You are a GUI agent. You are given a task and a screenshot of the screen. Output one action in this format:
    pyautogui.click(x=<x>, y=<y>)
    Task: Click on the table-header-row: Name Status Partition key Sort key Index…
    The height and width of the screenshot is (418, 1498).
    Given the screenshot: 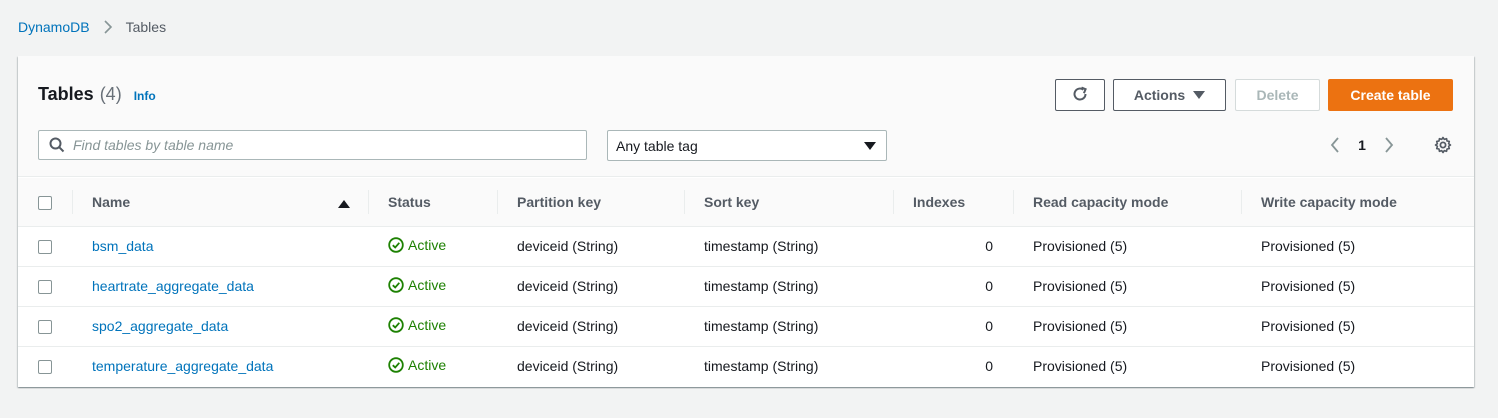 What is the action you would take?
    pyautogui.click(x=746, y=202)
    